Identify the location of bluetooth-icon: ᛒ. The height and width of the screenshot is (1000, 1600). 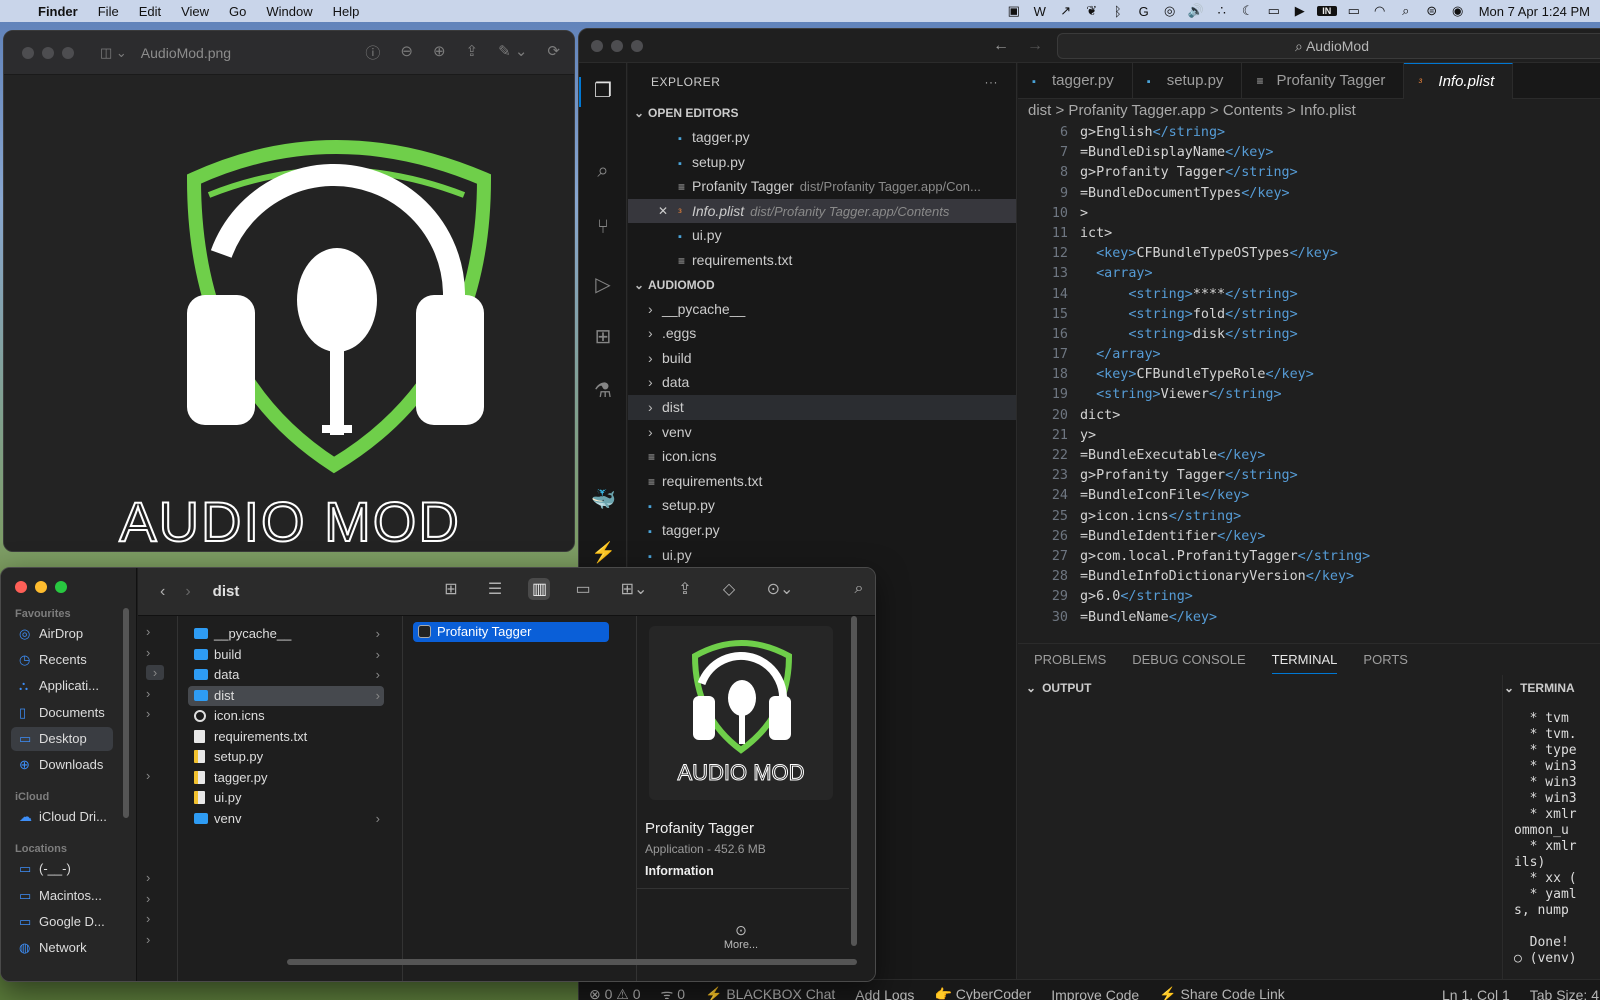
(1118, 11).